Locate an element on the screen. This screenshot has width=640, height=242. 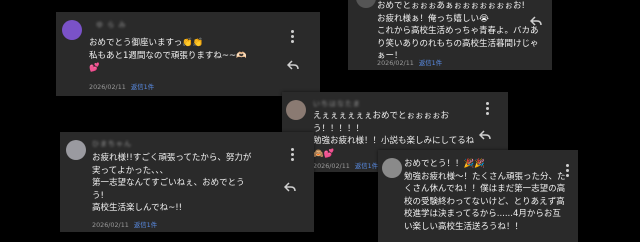
comment-username: ひまちゃん is located at coordinates (112, 144).